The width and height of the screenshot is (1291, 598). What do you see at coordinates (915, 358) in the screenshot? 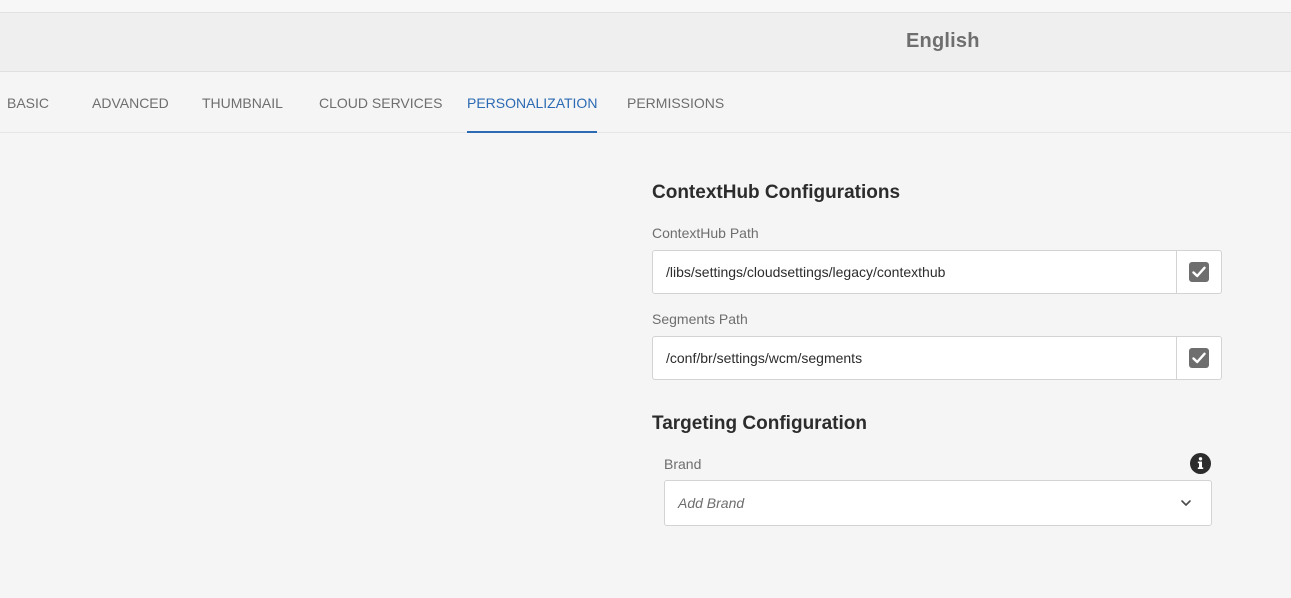
I see `segments-path-input` at bounding box center [915, 358].